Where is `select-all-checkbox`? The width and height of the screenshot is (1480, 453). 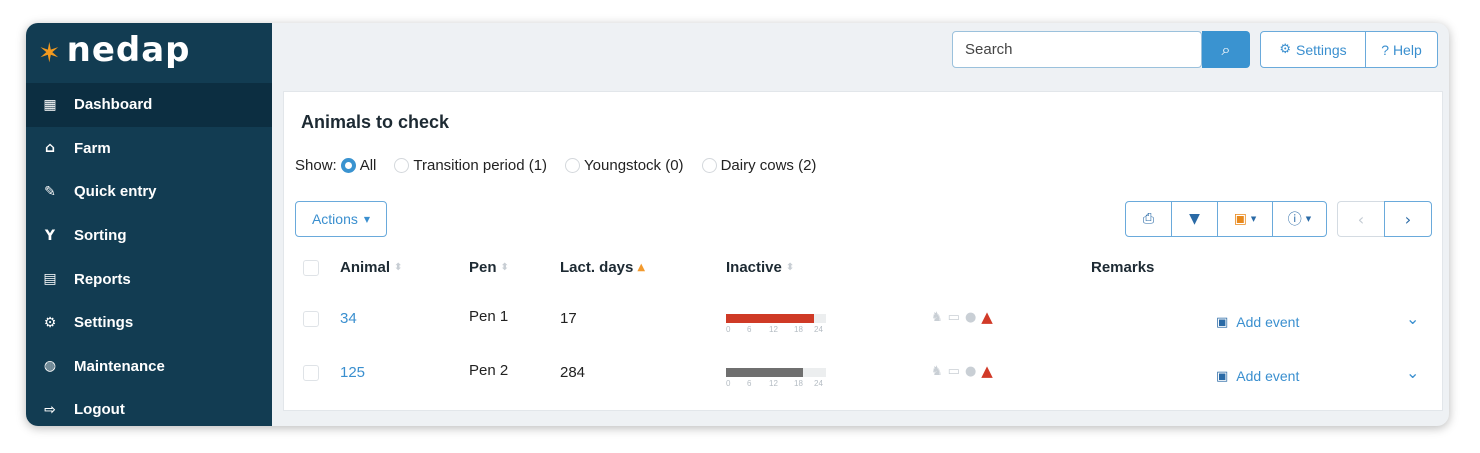 select-all-checkbox is located at coordinates (311, 268).